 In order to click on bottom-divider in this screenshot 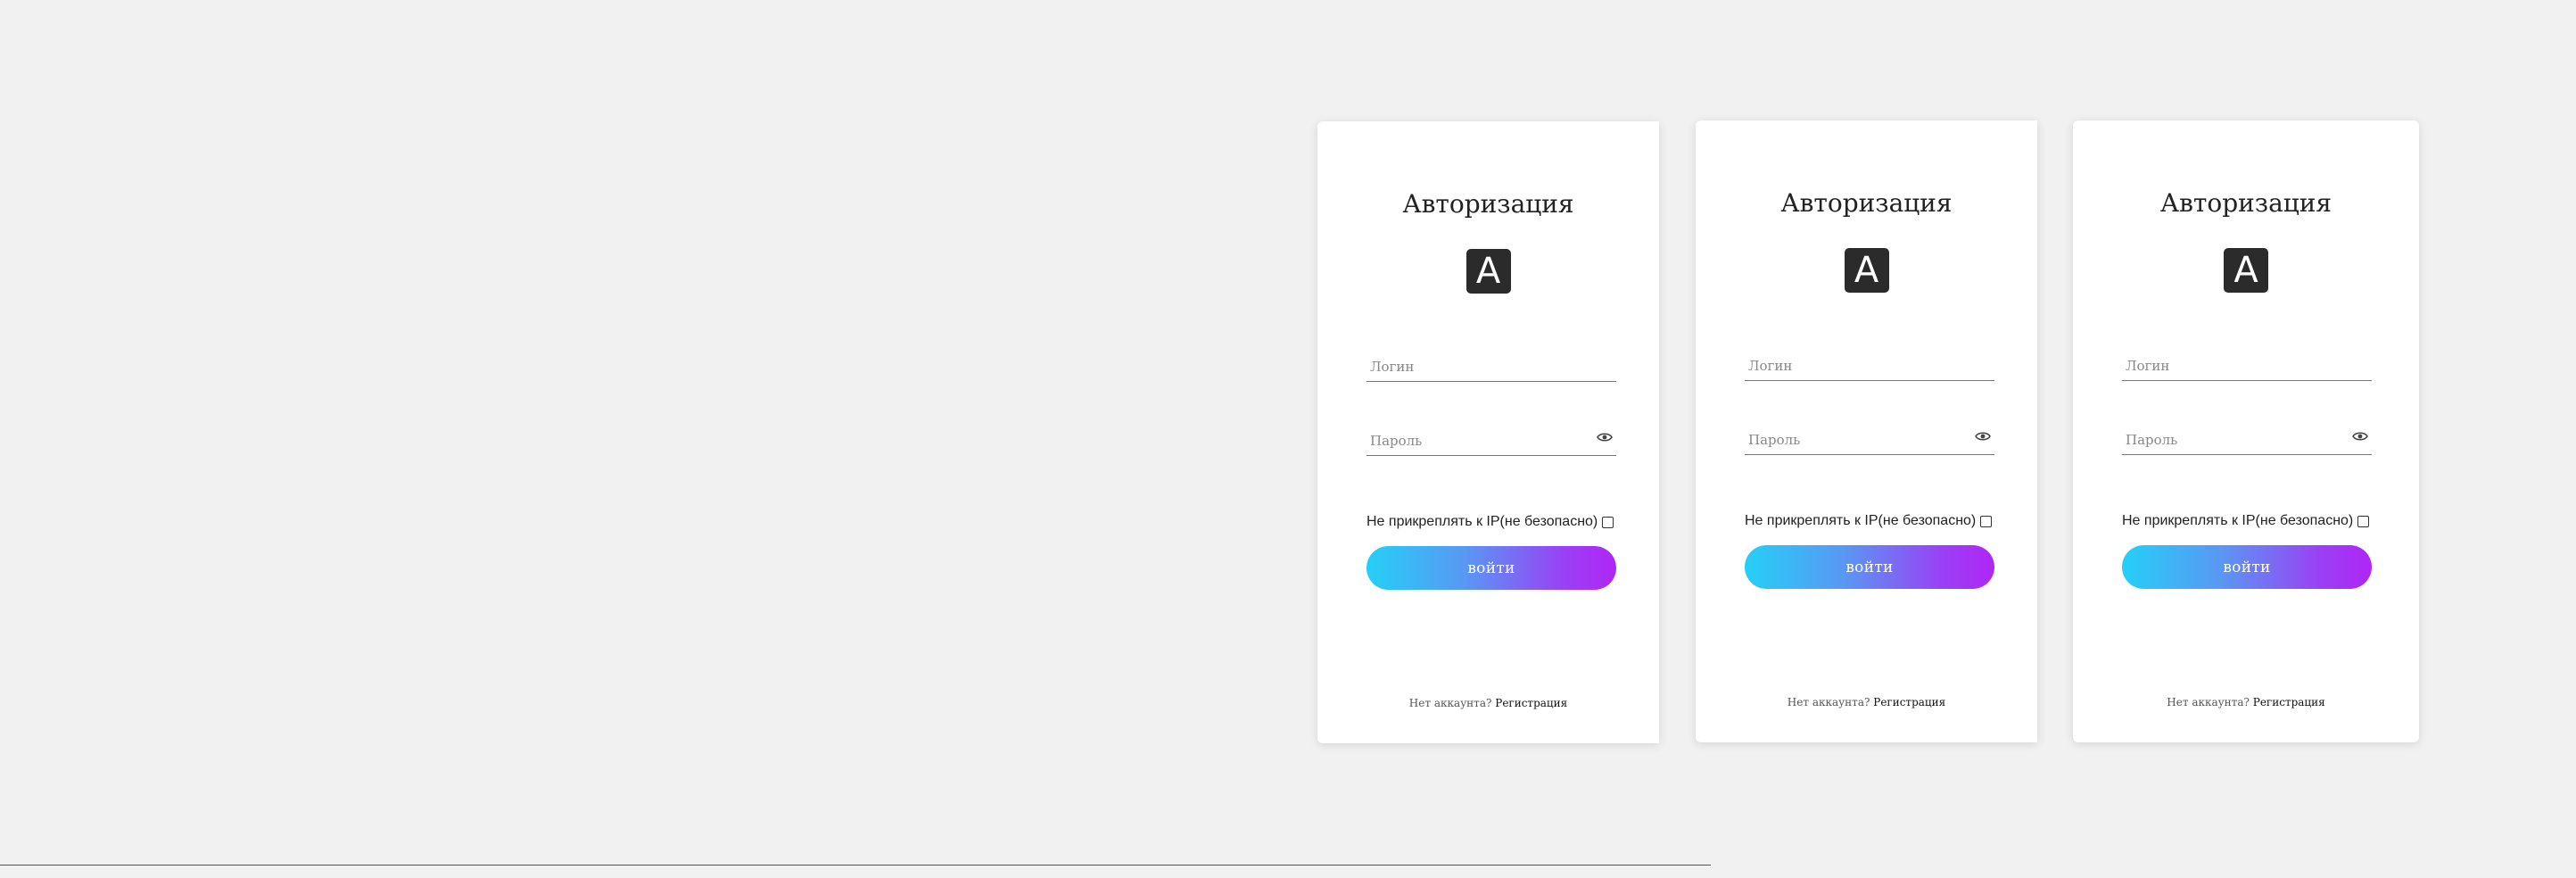, I will do `click(856, 865)`.